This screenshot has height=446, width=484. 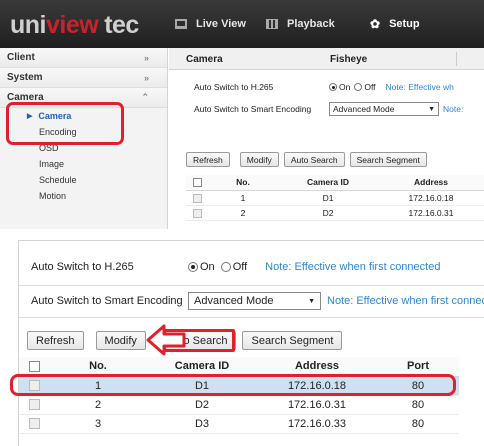 I want to click on nav-setup-label: Setup, so click(x=404, y=24).